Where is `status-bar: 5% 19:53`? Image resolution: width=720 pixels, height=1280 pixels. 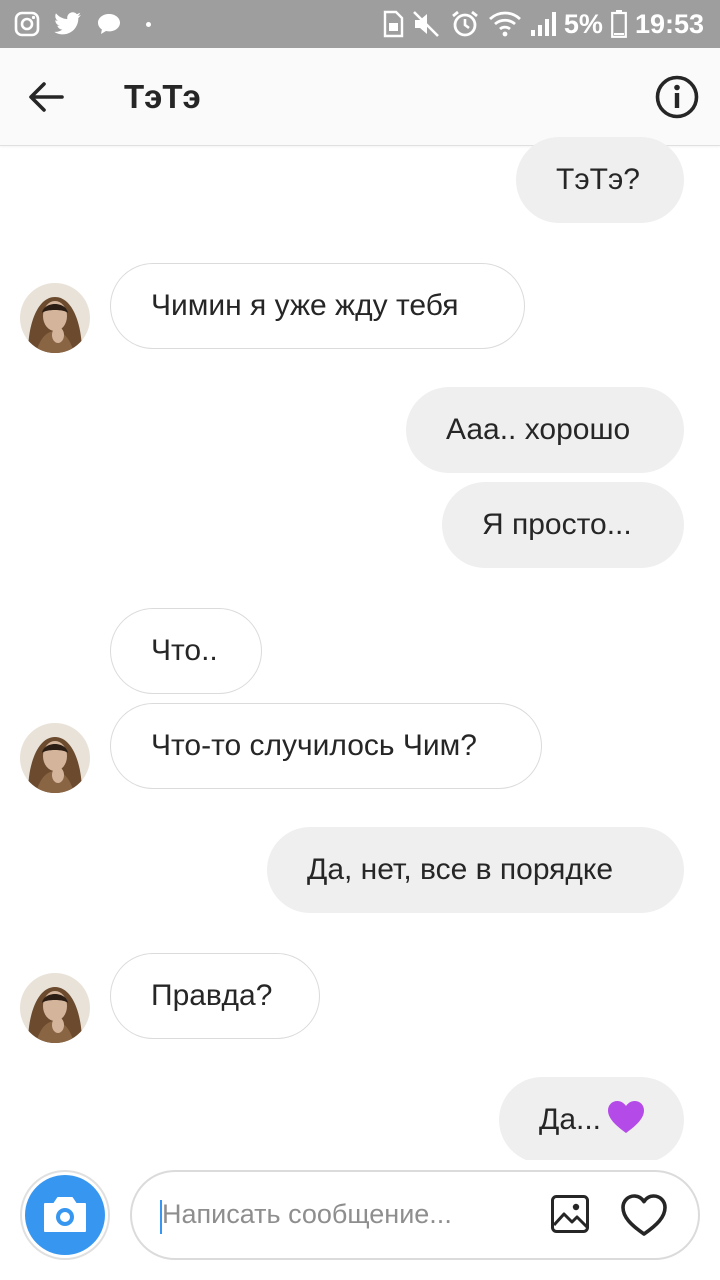 status-bar: 5% 19:53 is located at coordinates (360, 24).